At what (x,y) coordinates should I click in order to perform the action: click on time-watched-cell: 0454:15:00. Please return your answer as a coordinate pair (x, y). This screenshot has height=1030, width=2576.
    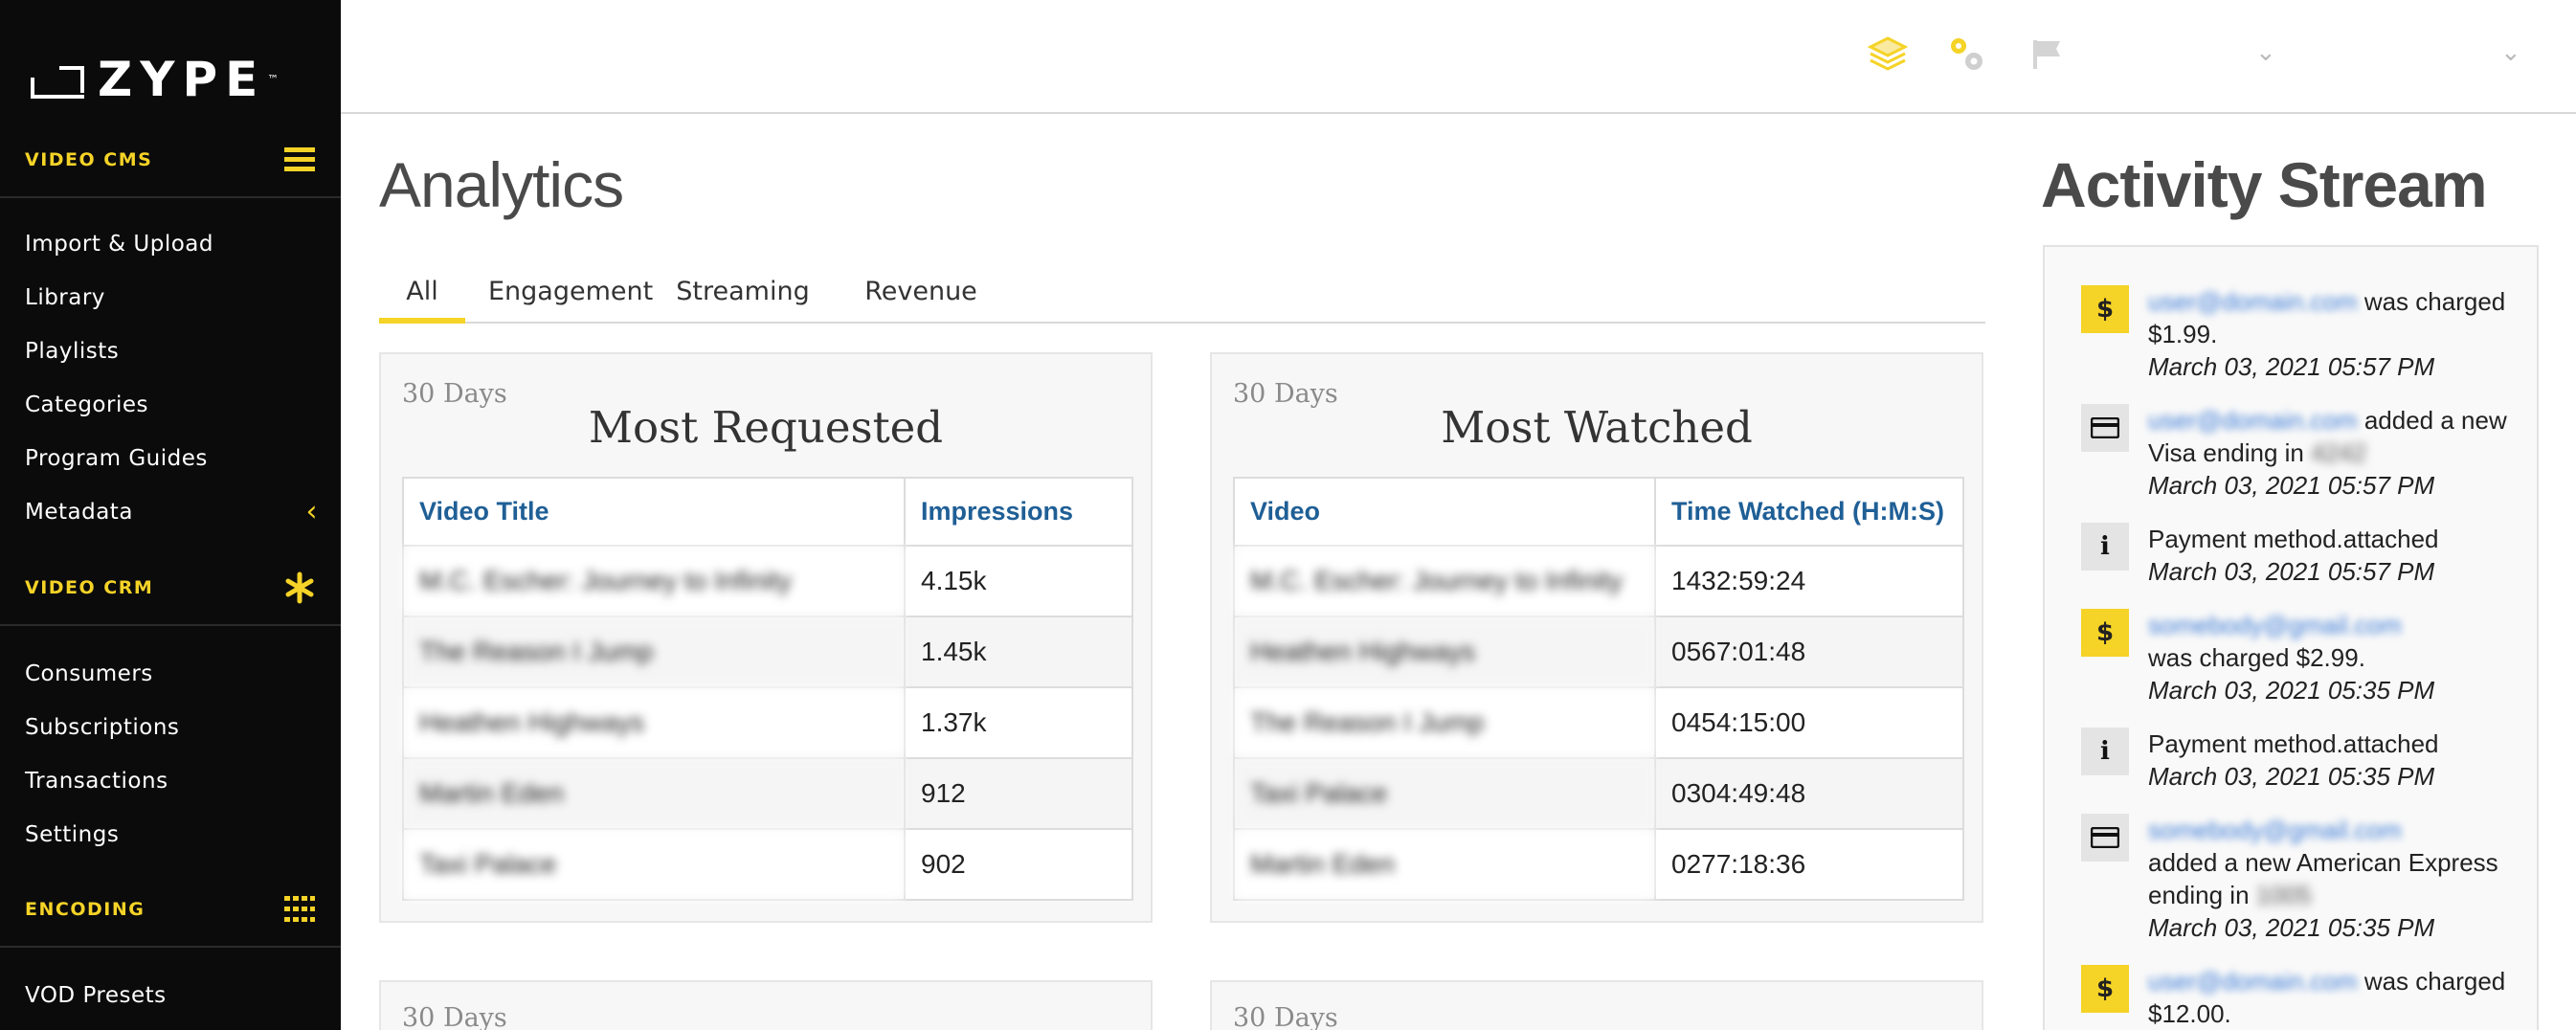
    Looking at the image, I should click on (1809, 722).